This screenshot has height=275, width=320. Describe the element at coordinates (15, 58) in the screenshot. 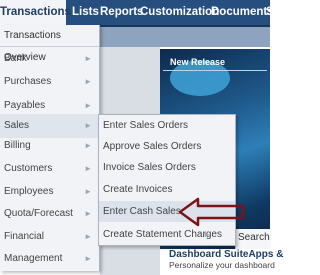

I see `menu-item-label: Bank` at that location.